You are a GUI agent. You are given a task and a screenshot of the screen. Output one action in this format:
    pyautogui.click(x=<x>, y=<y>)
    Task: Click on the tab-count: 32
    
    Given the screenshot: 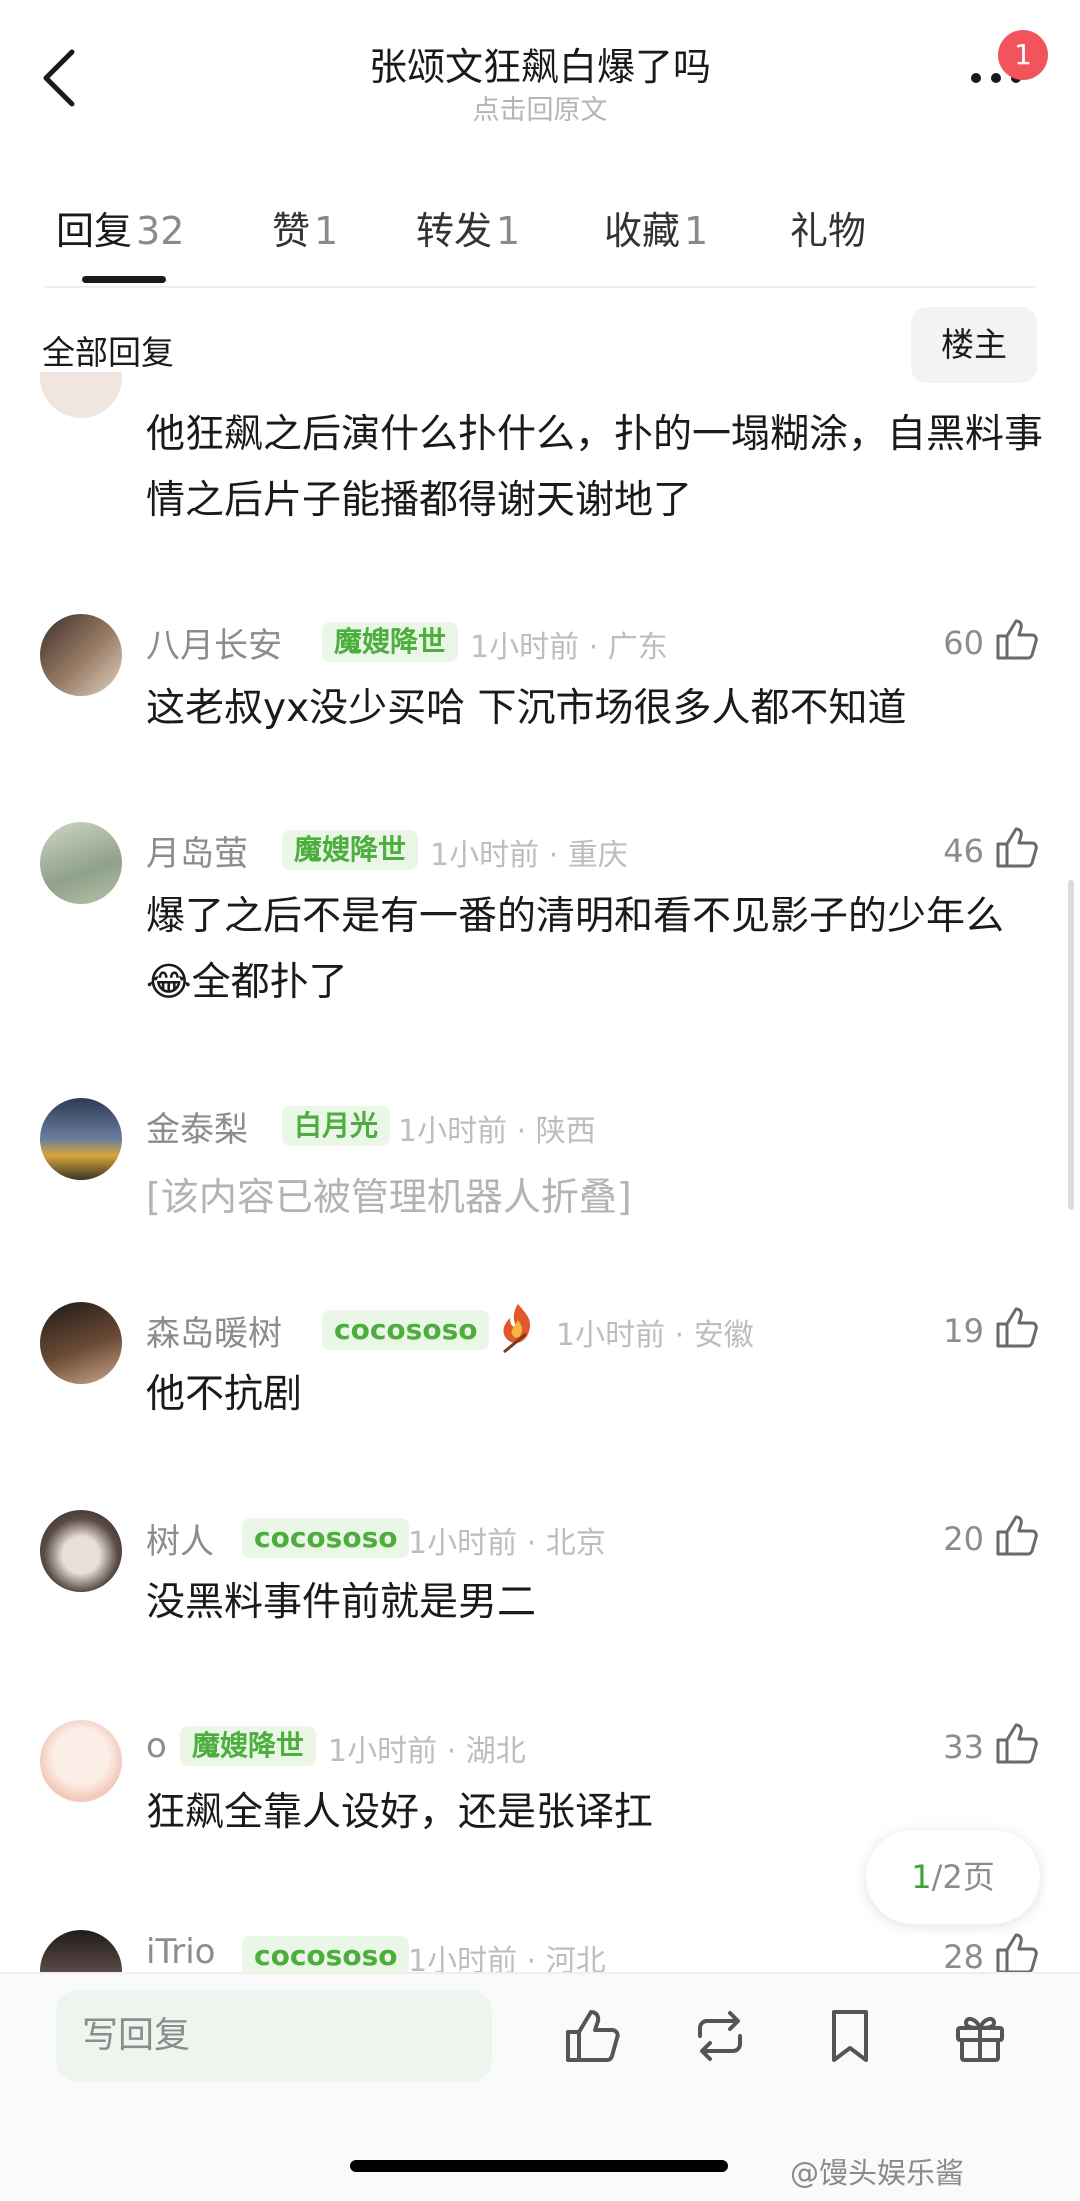 What is the action you would take?
    pyautogui.click(x=160, y=231)
    